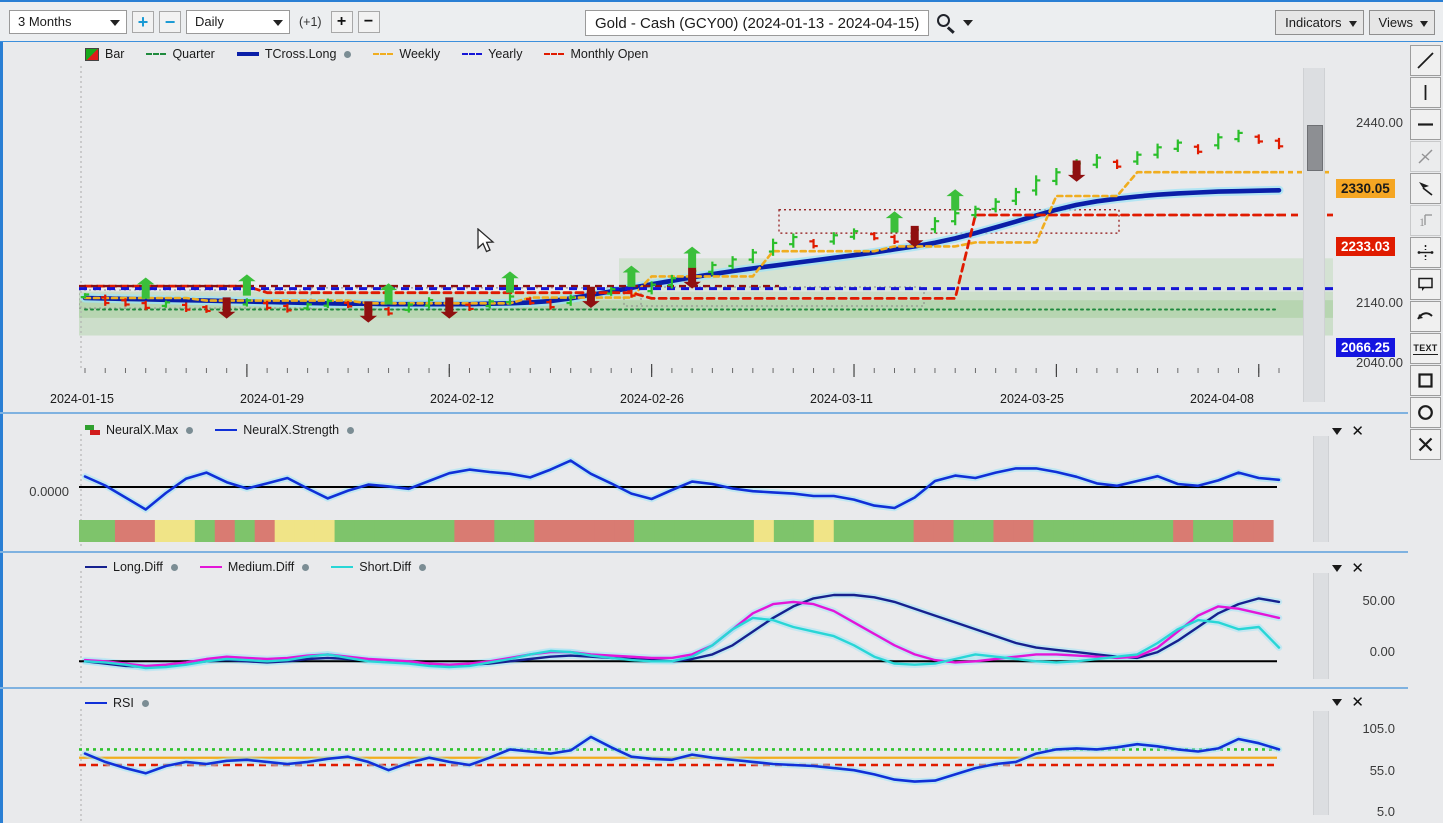 The width and height of the screenshot is (1443, 823). I want to click on trendline-tool, so click(1425, 60).